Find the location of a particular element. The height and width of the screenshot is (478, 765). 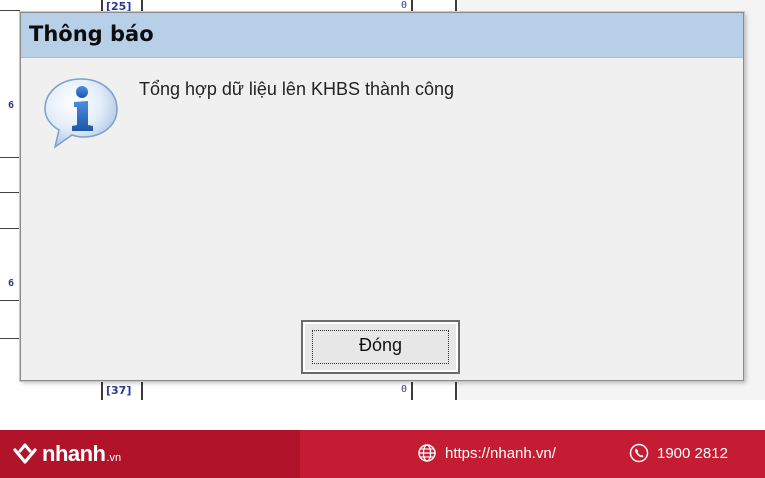

website-link: https://nhanh.vn/ is located at coordinates (486, 453).